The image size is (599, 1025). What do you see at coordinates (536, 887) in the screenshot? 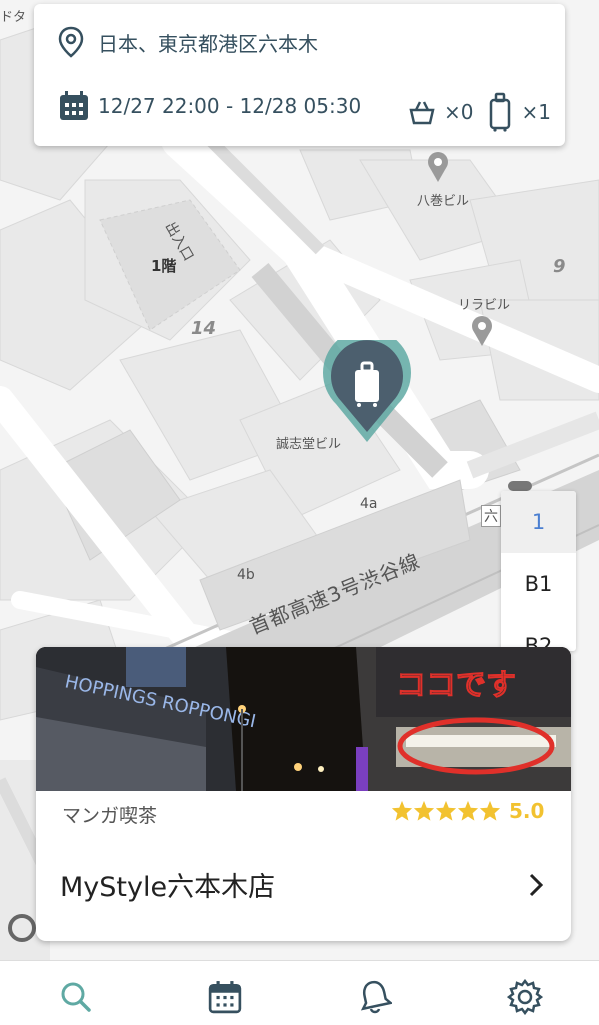
I see `chevron-right-icon` at bounding box center [536, 887].